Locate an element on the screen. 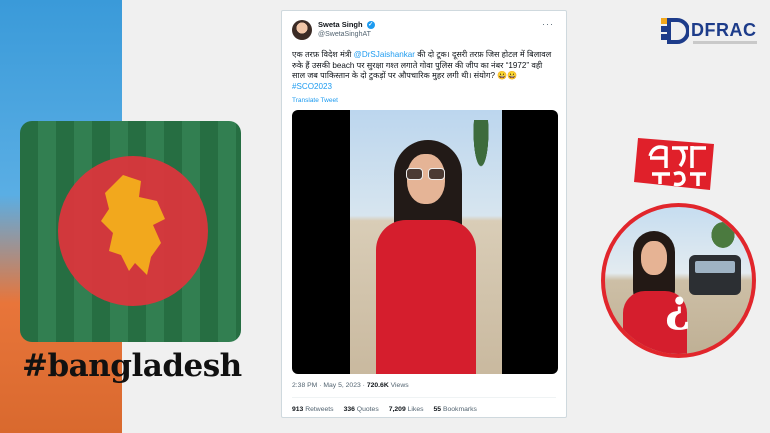 The width and height of the screenshot is (770, 433). retweets-label: Retweets is located at coordinates (318, 409).